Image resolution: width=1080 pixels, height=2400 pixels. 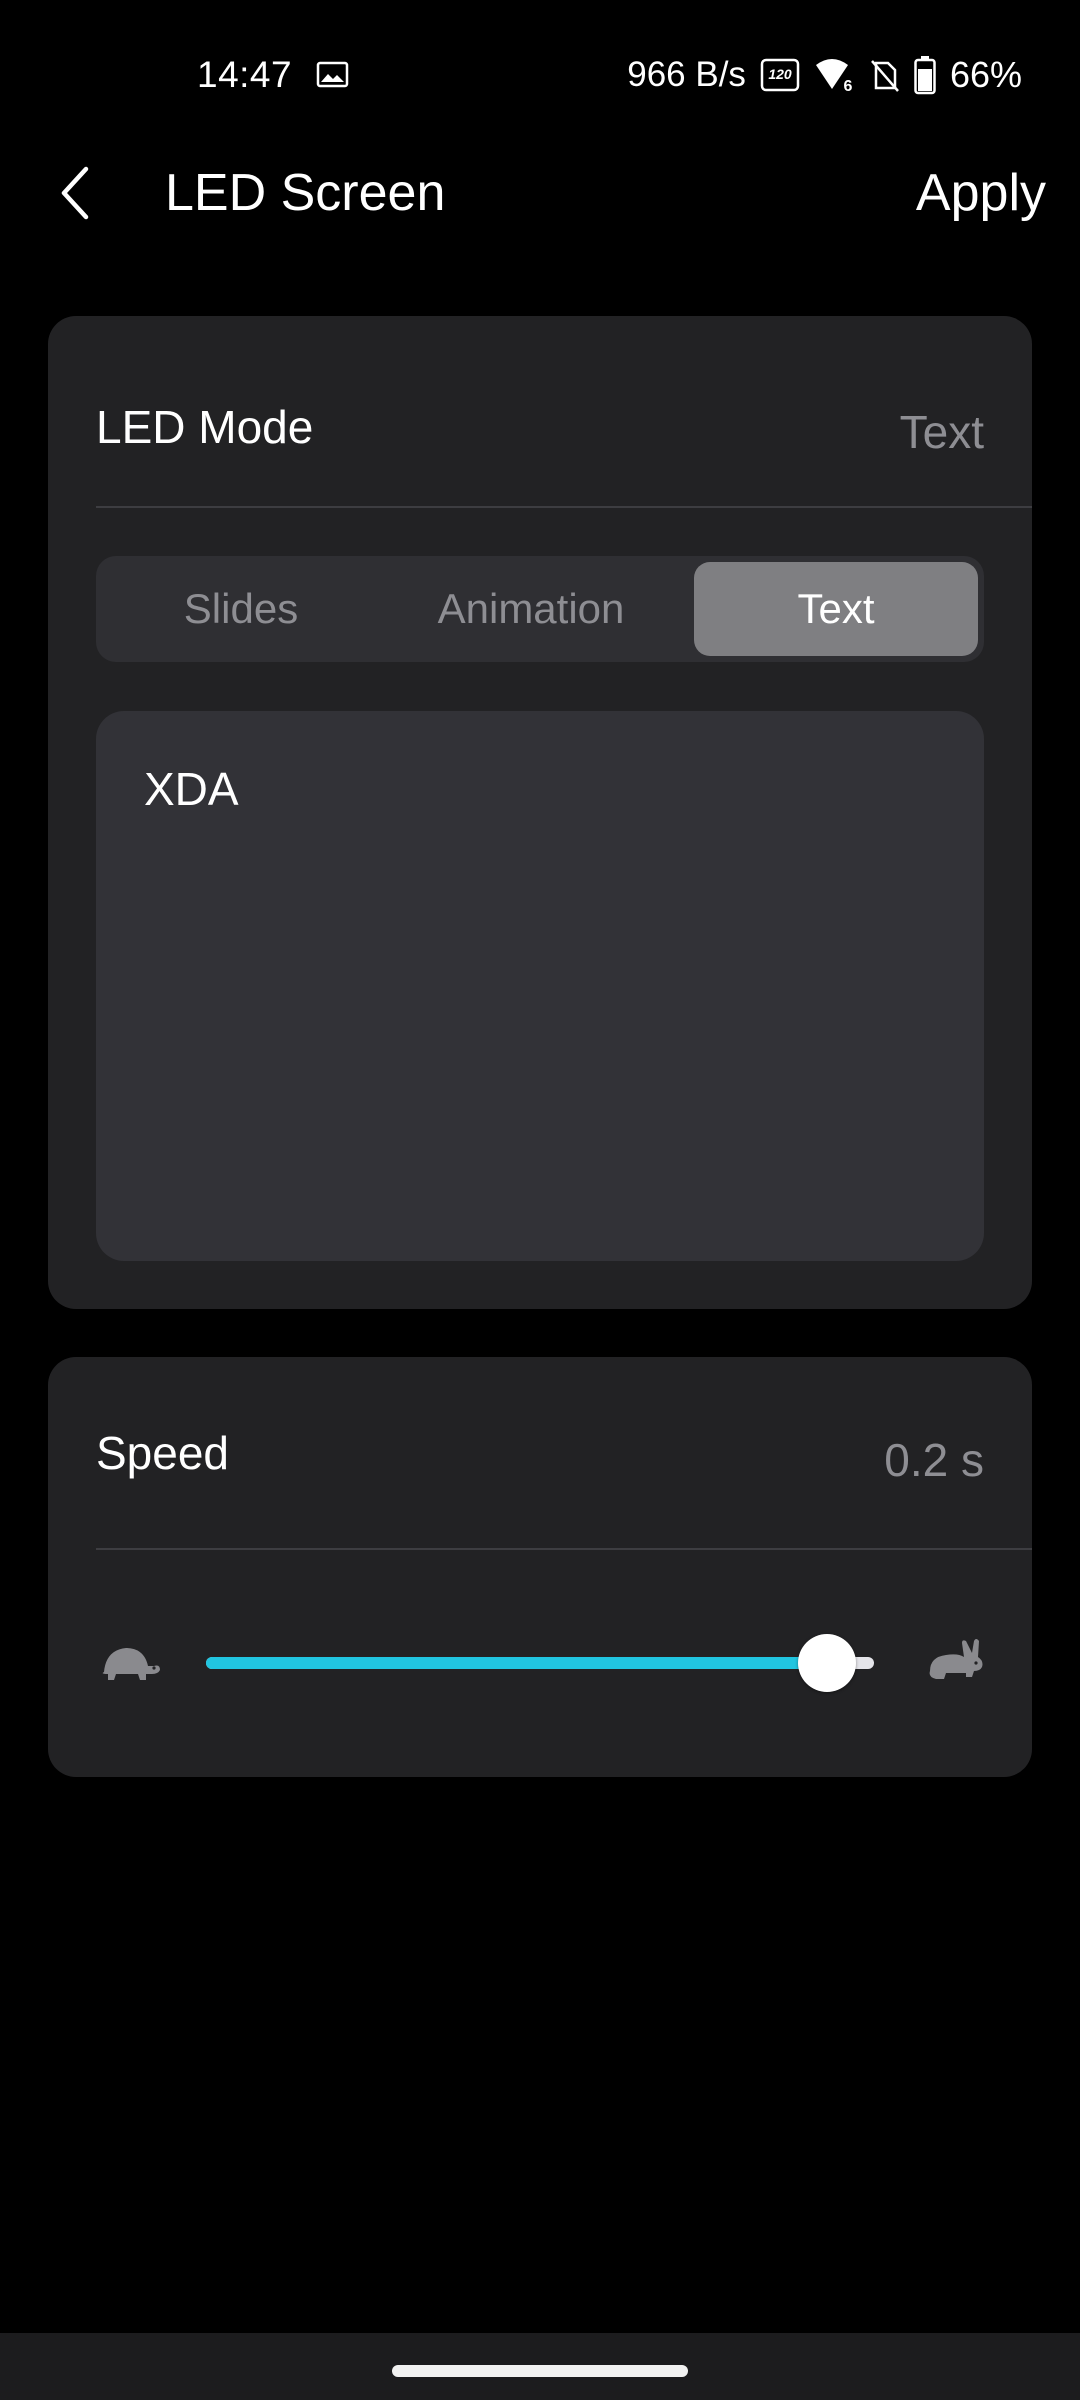 What do you see at coordinates (332, 74) in the screenshot?
I see `gallery-icon` at bounding box center [332, 74].